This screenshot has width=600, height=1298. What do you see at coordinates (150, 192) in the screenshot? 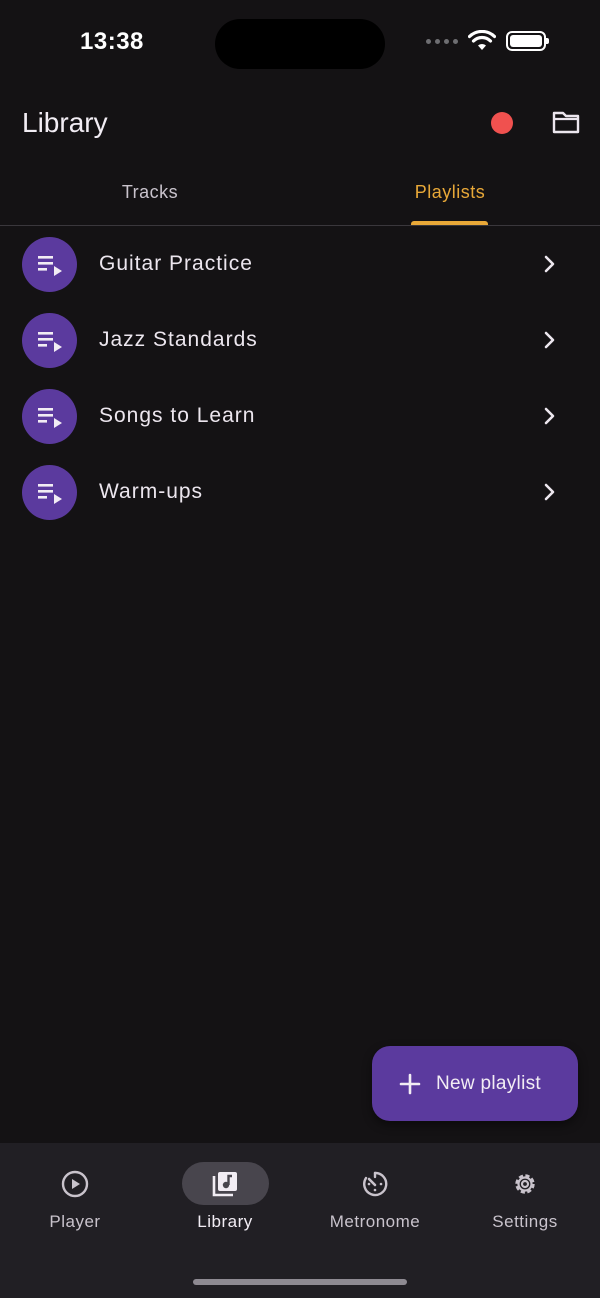
I see `tab-tracks: Tracks` at bounding box center [150, 192].